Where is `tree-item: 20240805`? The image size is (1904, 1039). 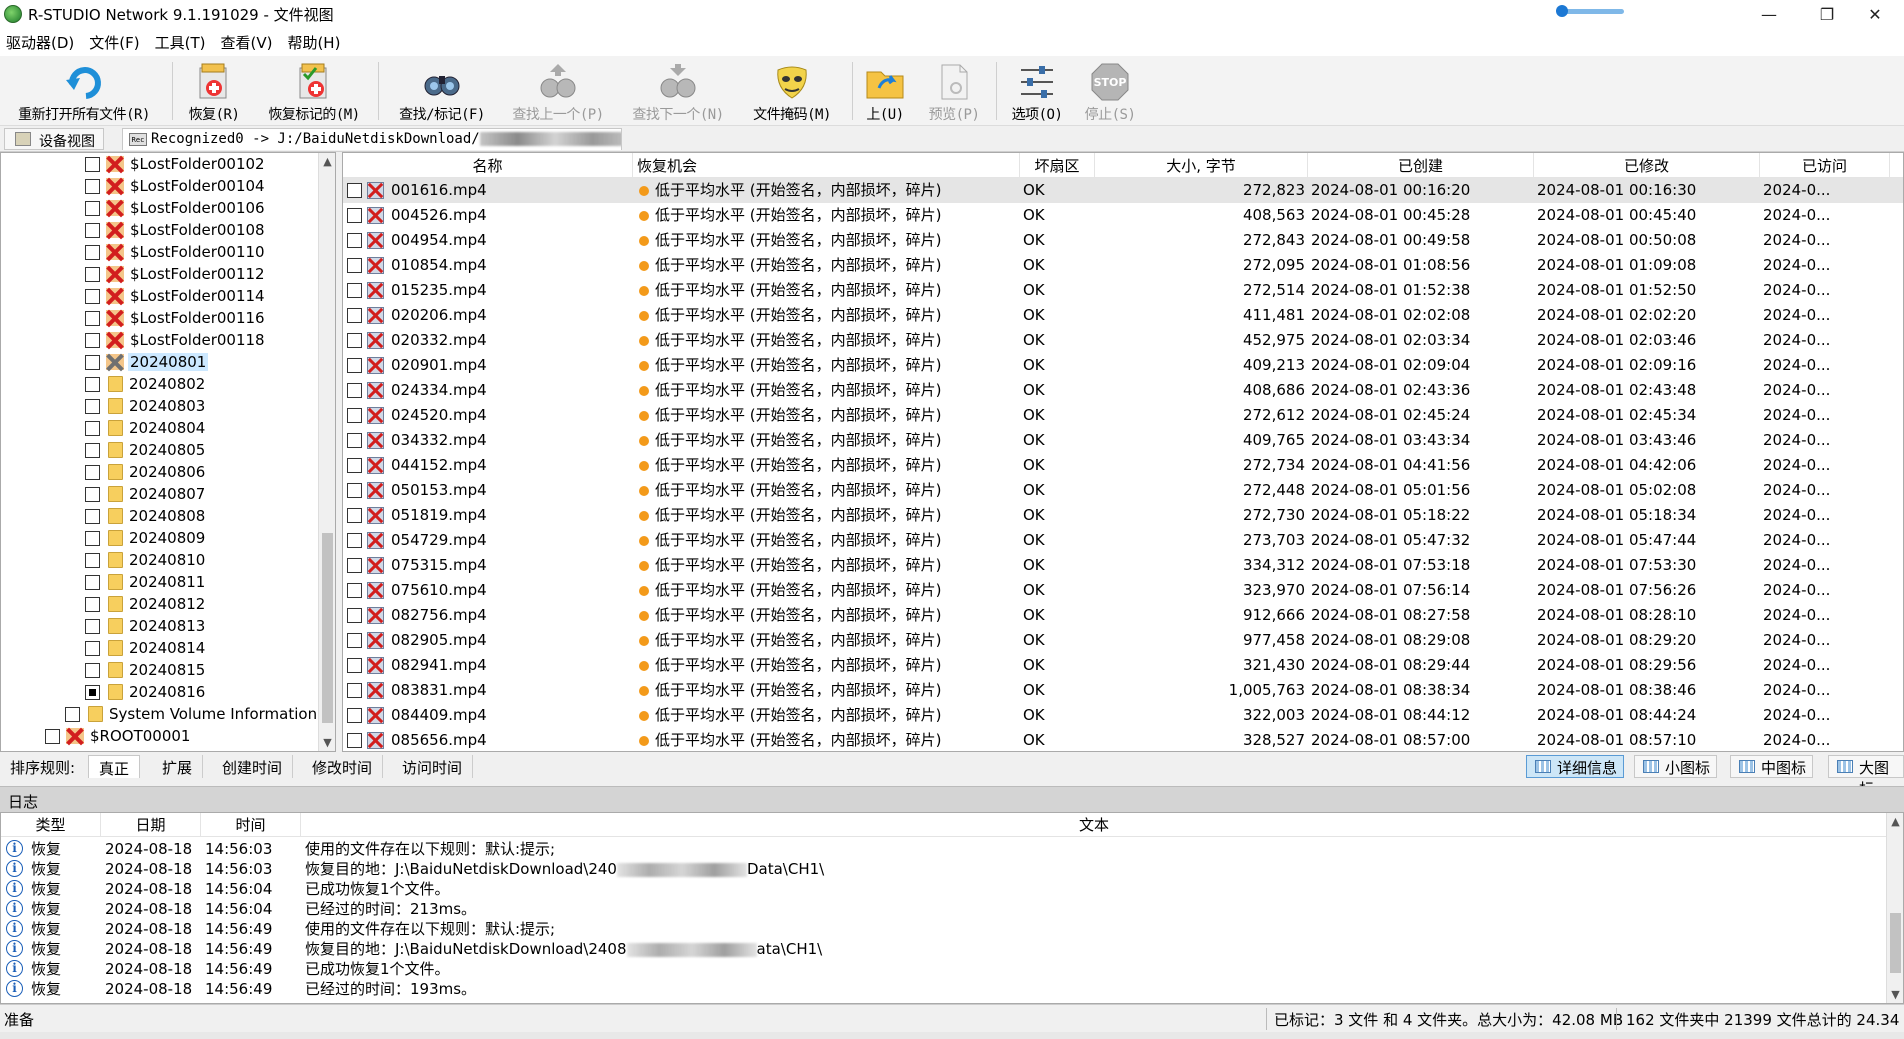 tree-item: 20240805 is located at coordinates (146, 450).